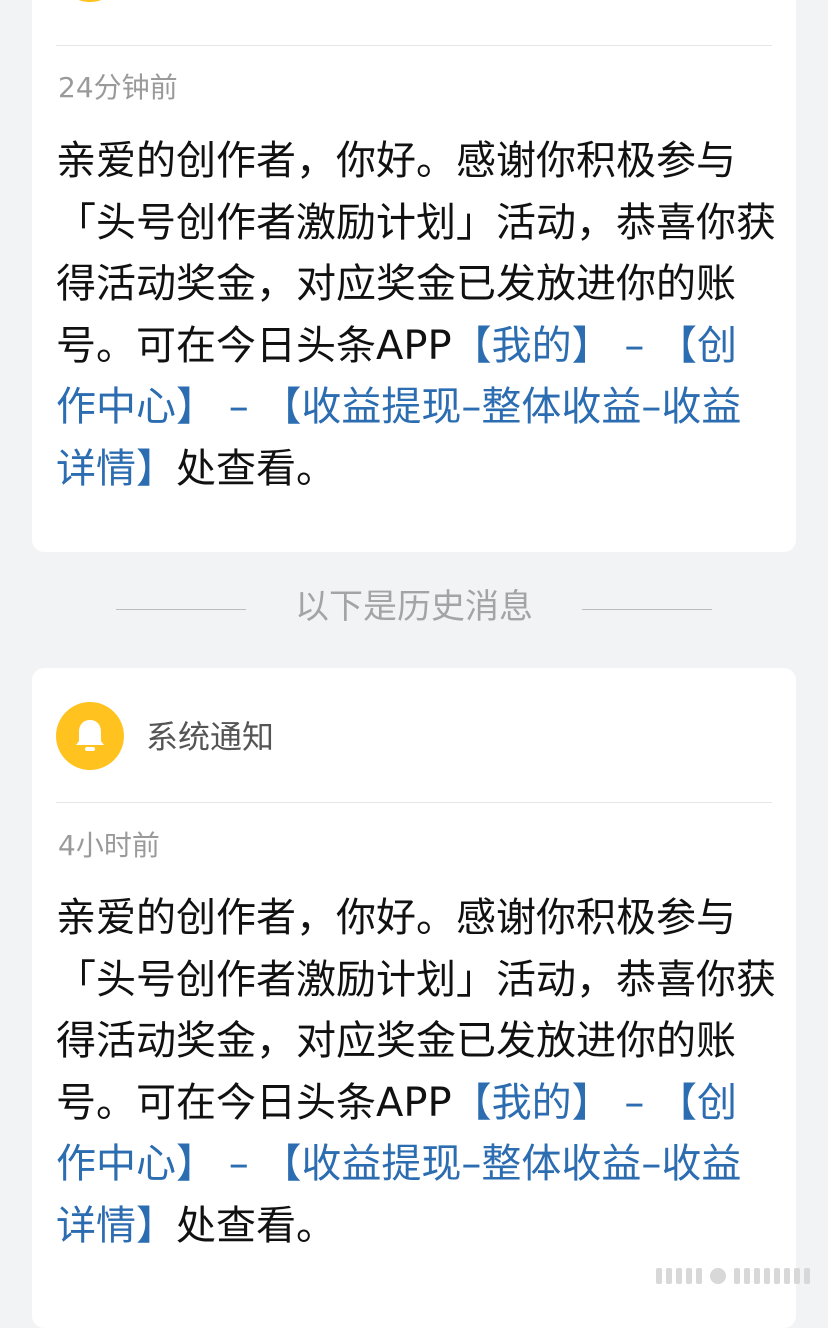 Image resolution: width=828 pixels, height=1328 pixels. I want to click on separator-line, so click(647, 609).